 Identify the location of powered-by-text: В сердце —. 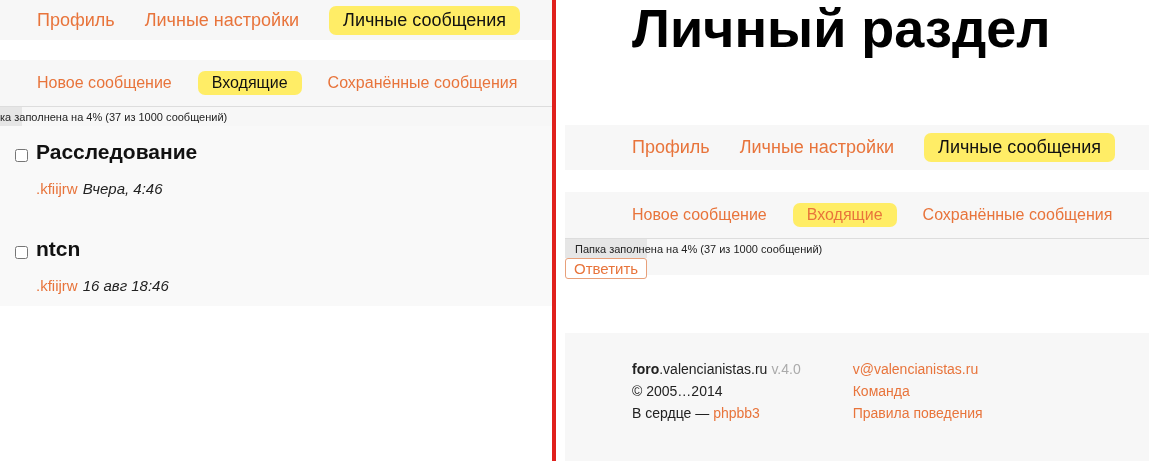
(671, 413).